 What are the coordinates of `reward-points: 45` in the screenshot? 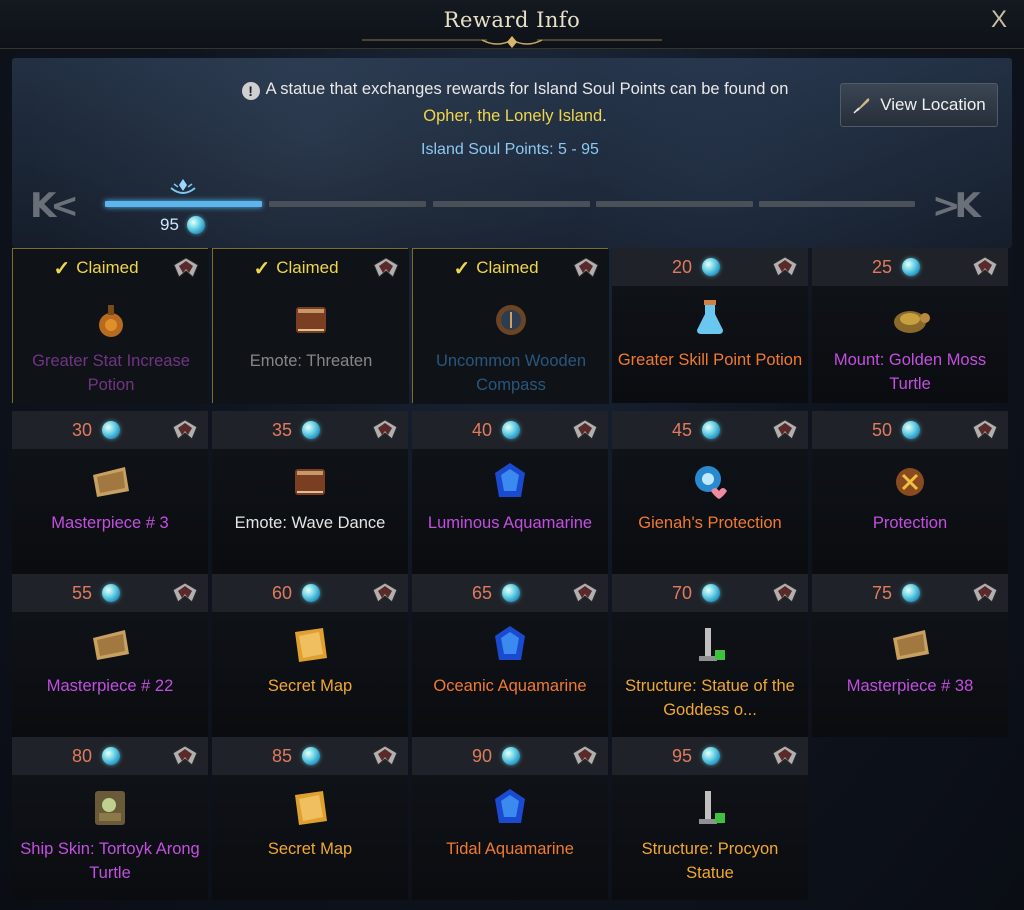 It's located at (682, 429).